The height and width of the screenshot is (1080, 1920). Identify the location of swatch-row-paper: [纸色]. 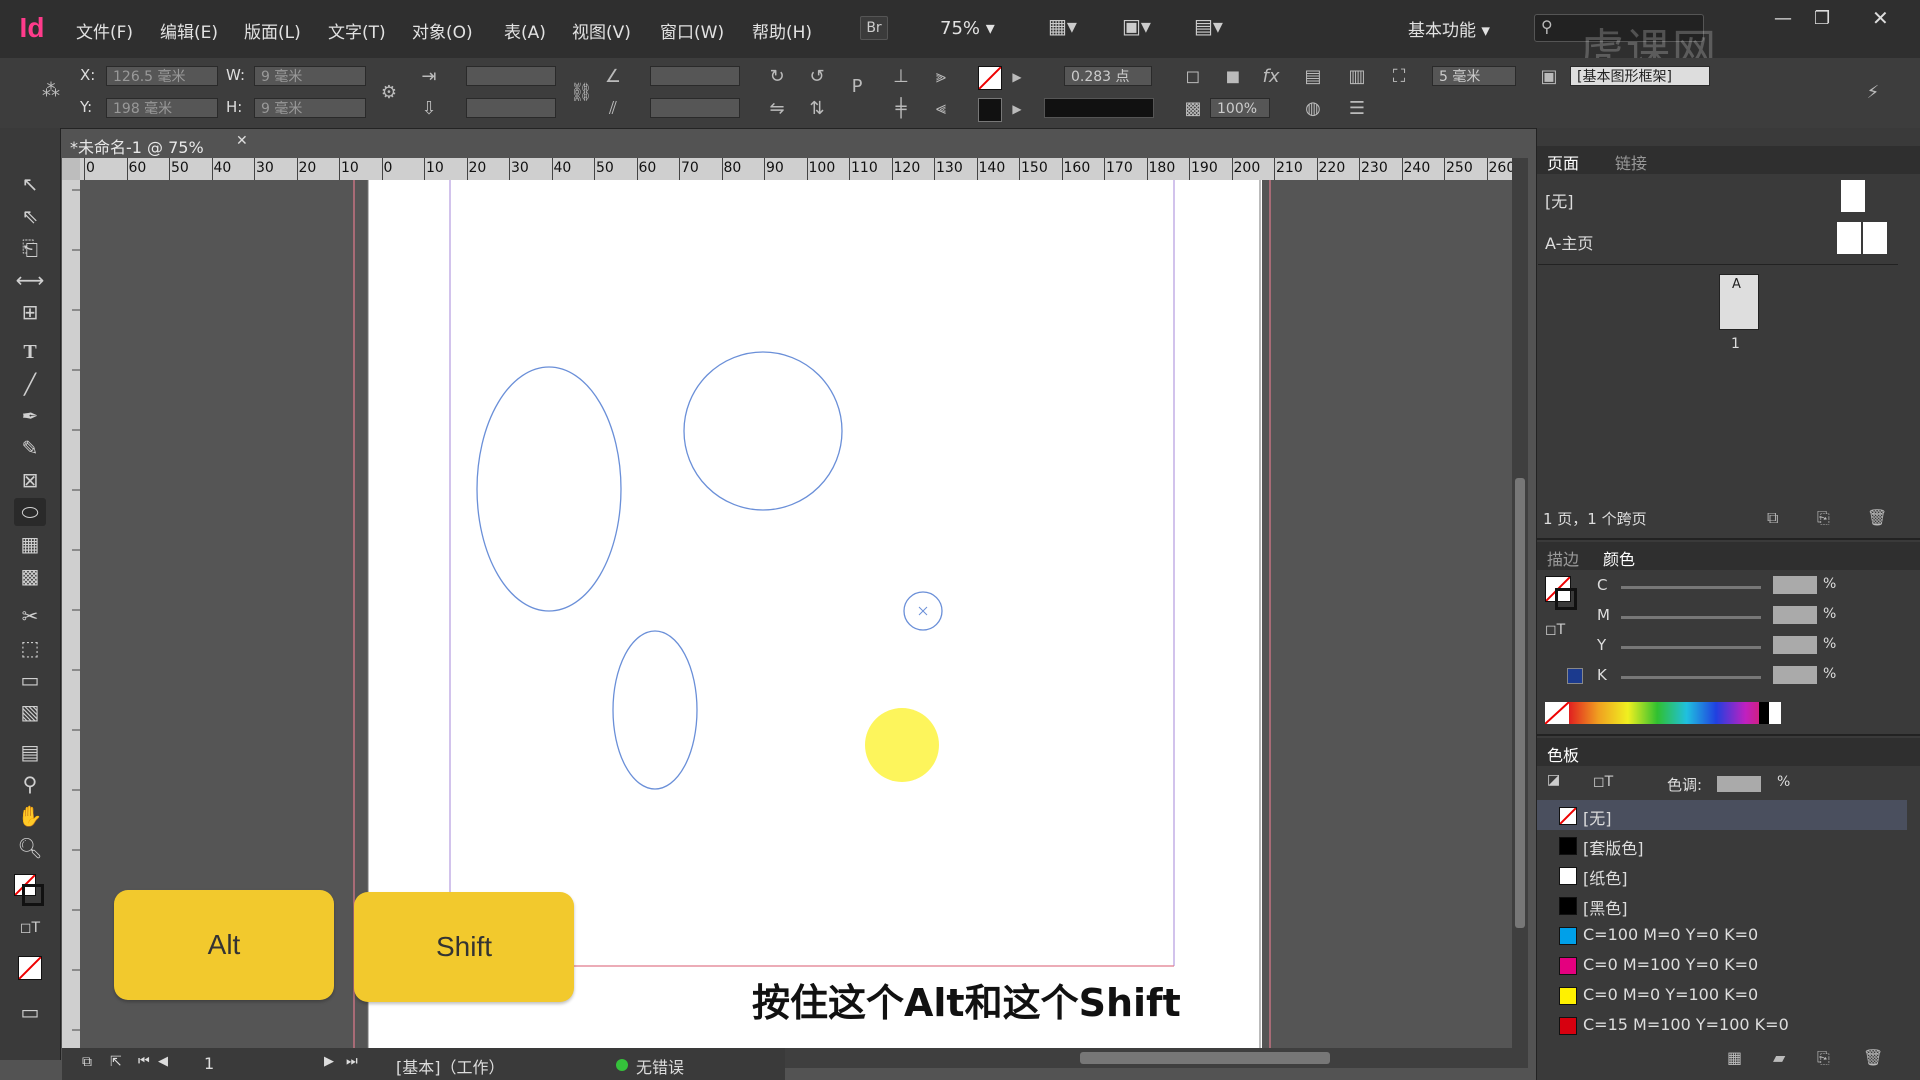
(1722, 875).